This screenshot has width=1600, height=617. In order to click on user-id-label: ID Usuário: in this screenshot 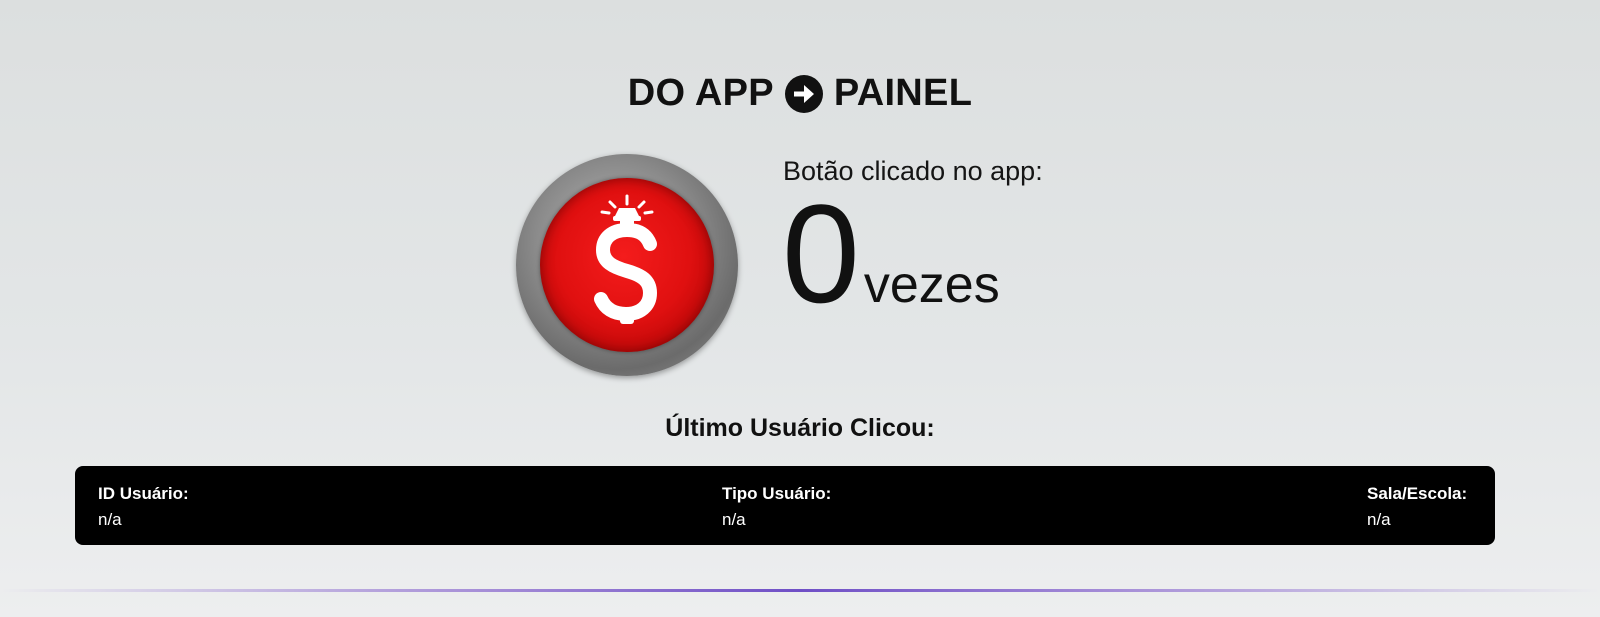, I will do `click(143, 493)`.